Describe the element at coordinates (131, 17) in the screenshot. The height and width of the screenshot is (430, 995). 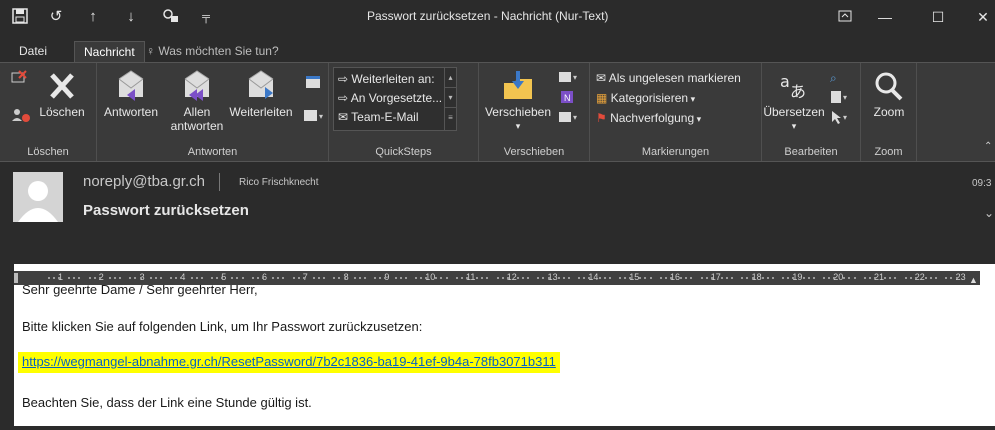
I see `down-arrow-icon: ↓` at that location.